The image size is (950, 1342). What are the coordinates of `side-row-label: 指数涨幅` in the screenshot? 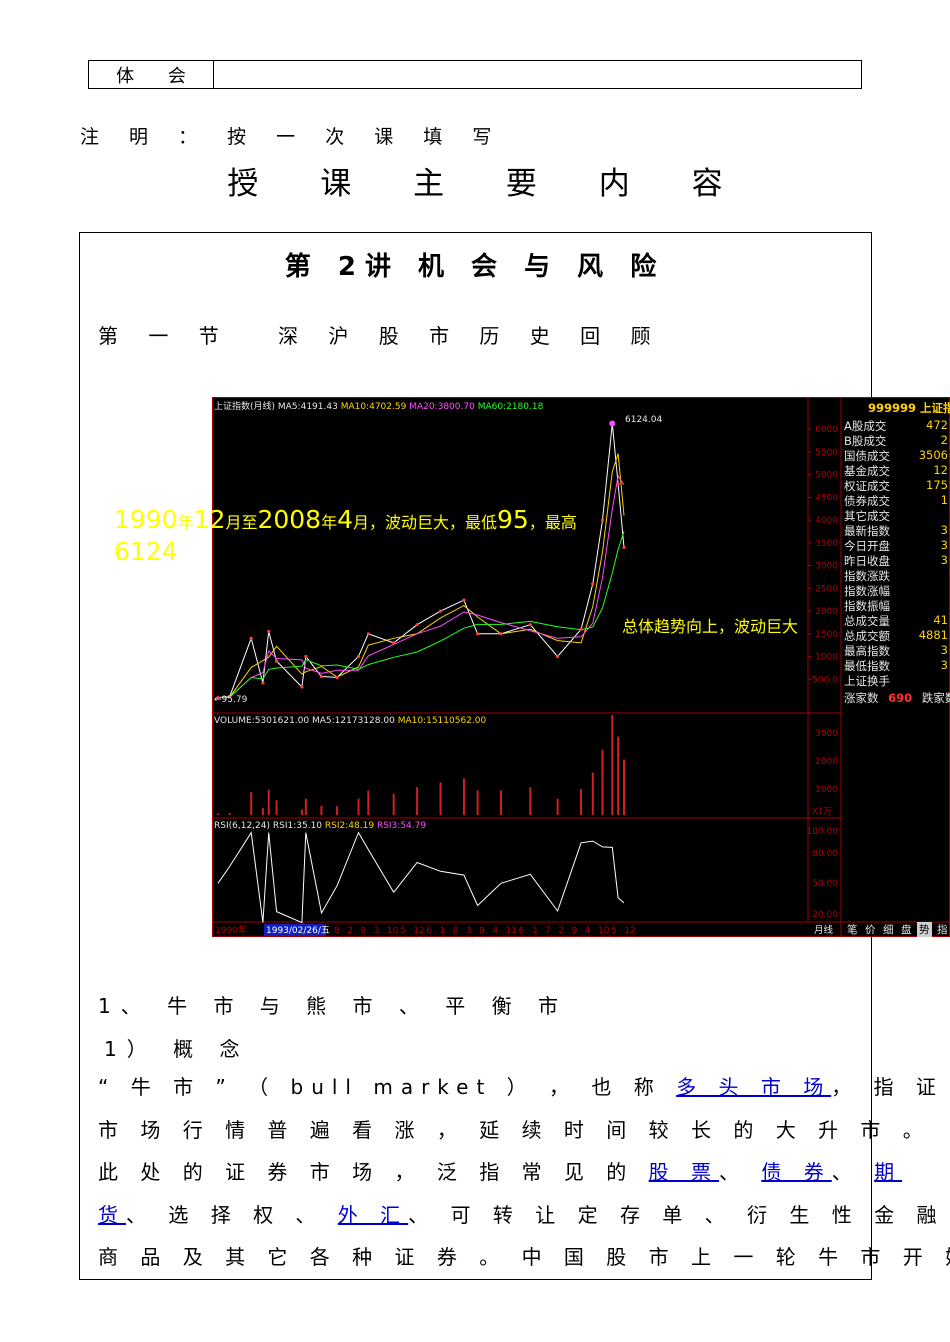 It's located at (867, 591).